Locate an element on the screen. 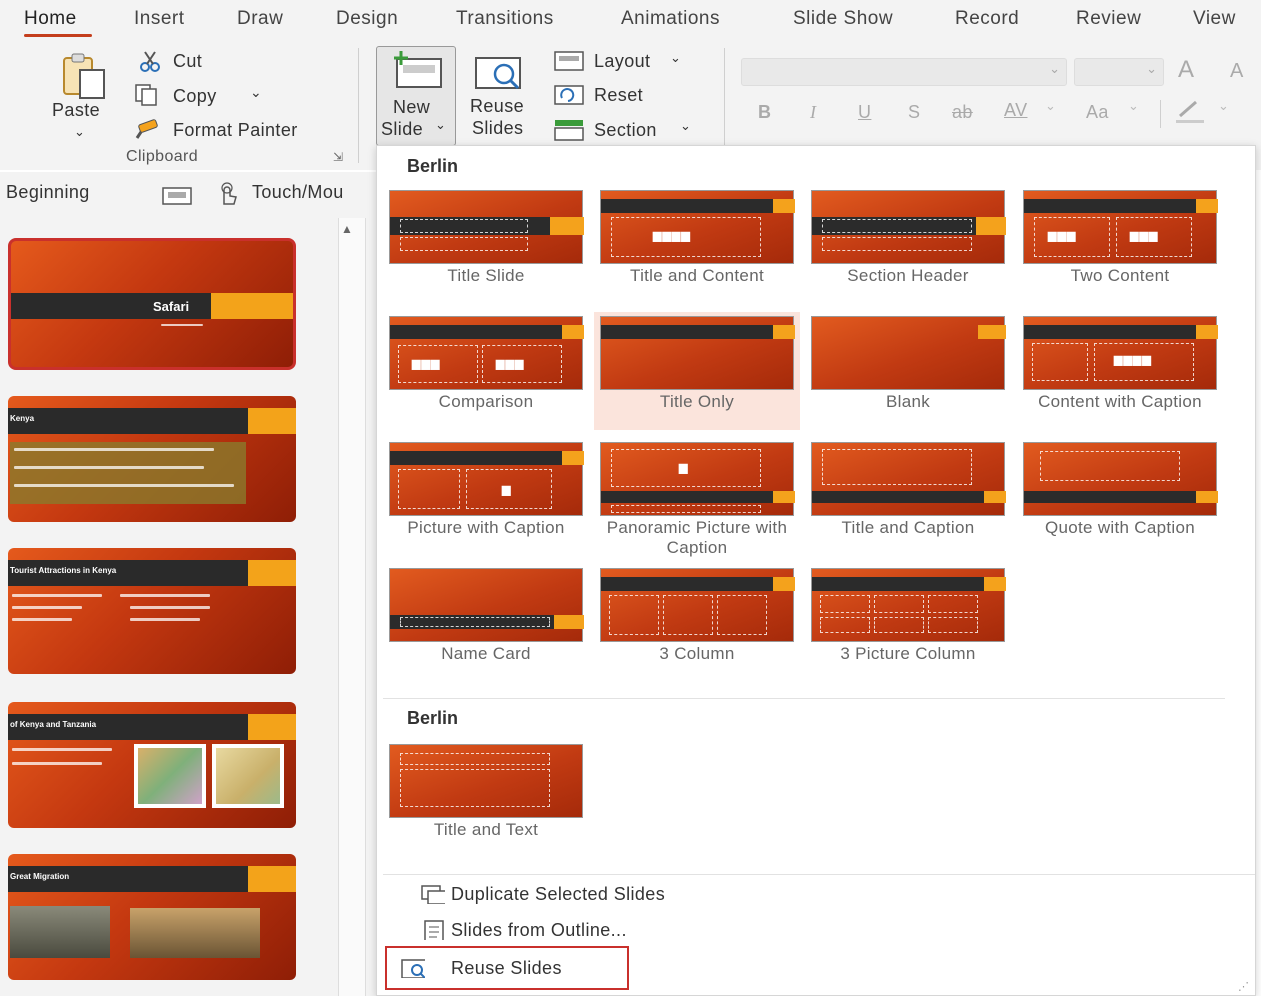  reset-button: Reset is located at coordinates (618, 95).